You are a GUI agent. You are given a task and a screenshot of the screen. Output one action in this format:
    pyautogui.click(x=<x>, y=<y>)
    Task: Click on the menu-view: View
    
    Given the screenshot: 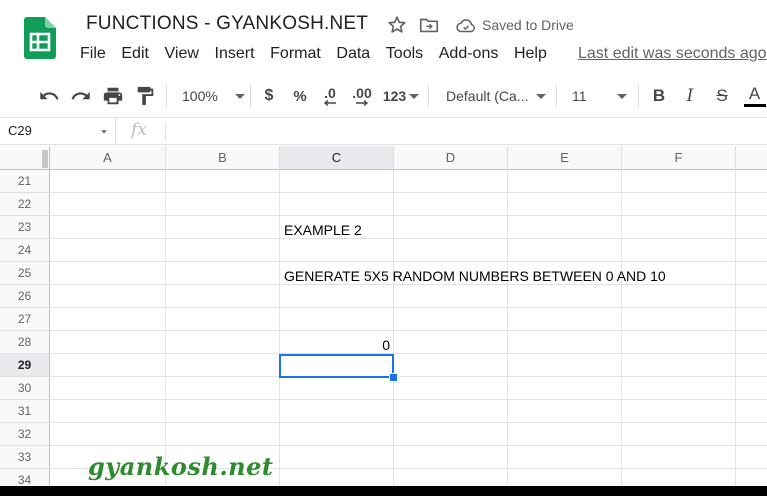 What is the action you would take?
    pyautogui.click(x=182, y=55)
    